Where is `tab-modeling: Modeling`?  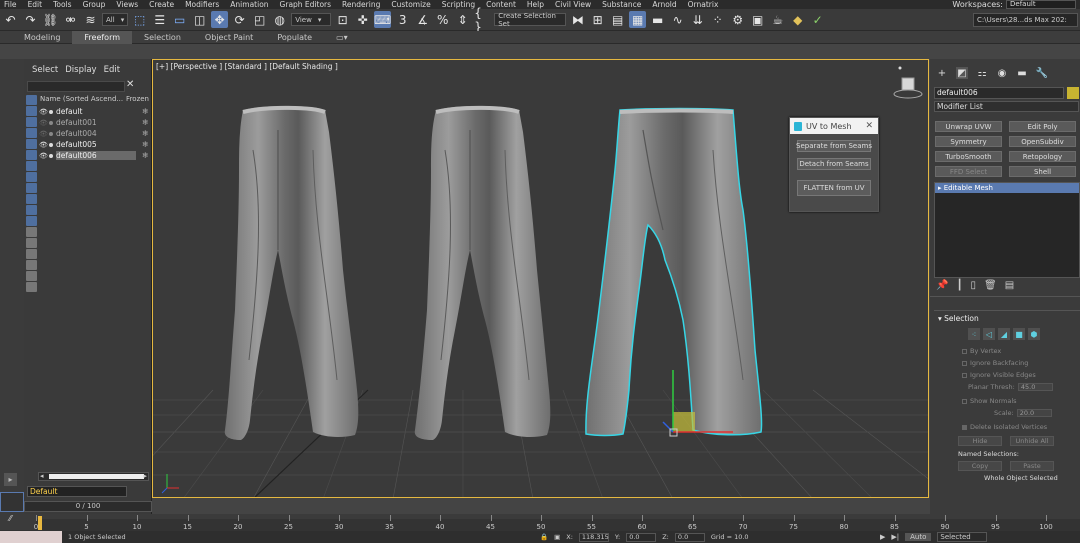
tab-modeling: Modeling is located at coordinates (42, 37).